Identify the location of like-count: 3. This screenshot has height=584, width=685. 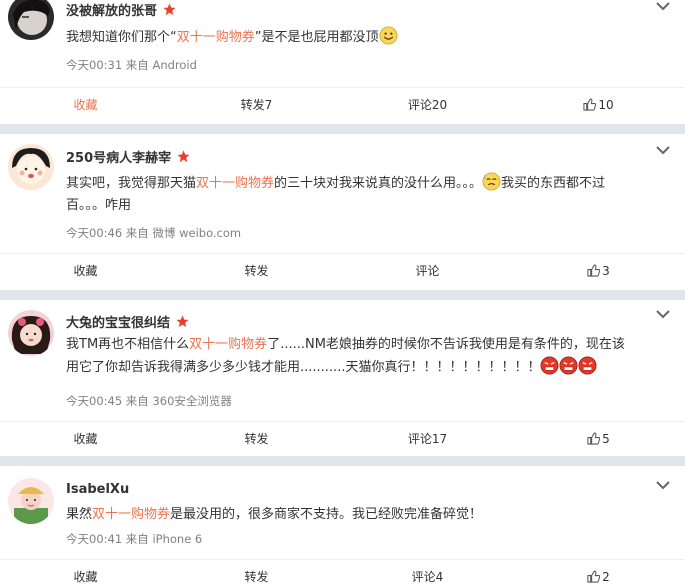
(606, 270).